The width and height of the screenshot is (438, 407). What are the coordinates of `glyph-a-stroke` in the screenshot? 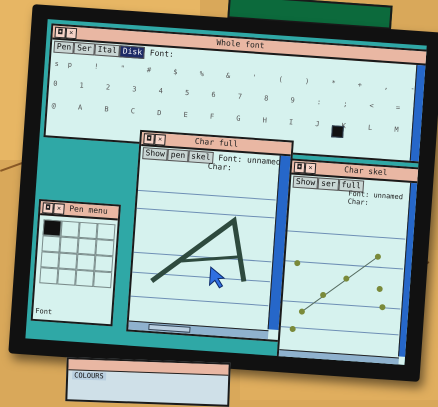 It's located at (198, 250).